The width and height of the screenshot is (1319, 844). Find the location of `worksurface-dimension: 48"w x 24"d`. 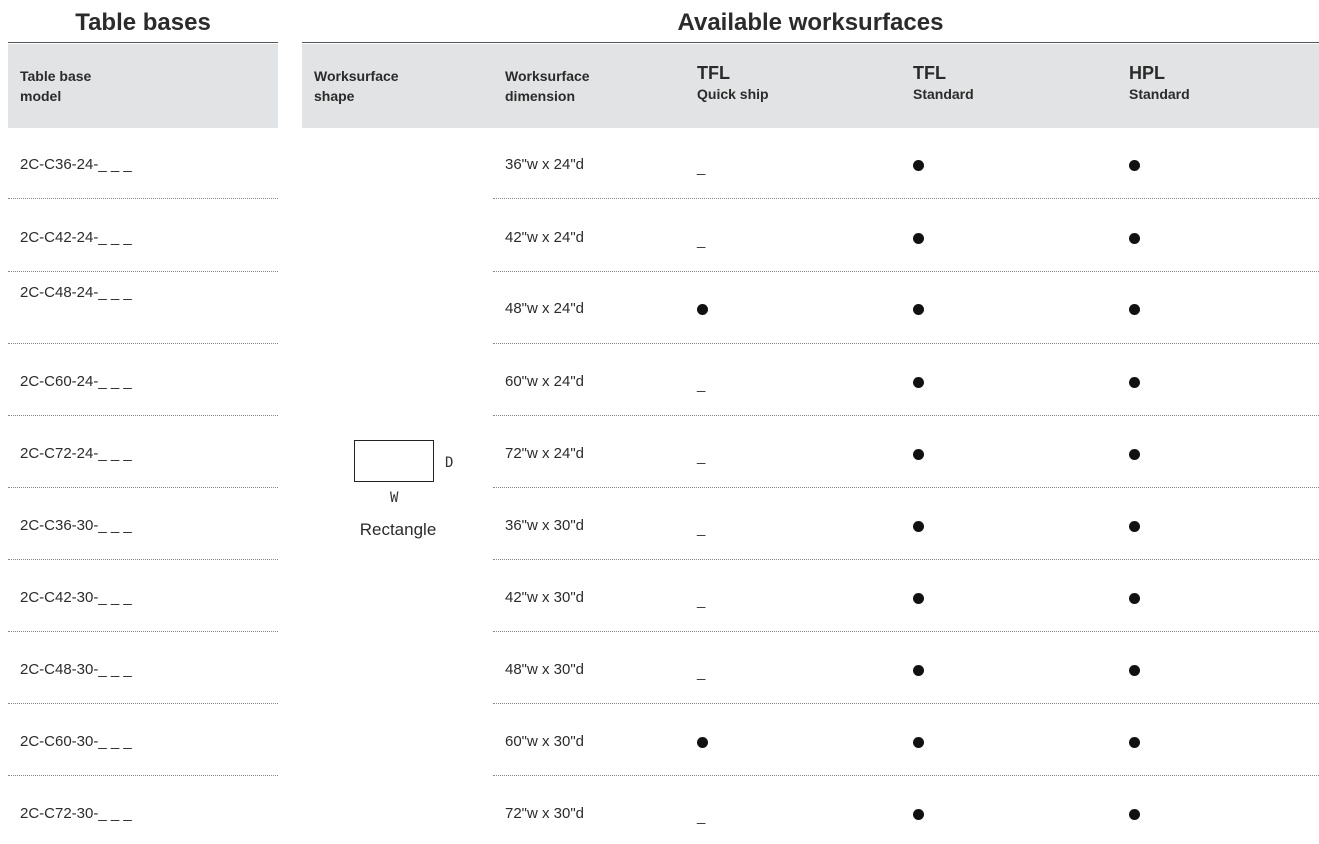

worksurface-dimension: 48"w x 24"d is located at coordinates (545, 308).